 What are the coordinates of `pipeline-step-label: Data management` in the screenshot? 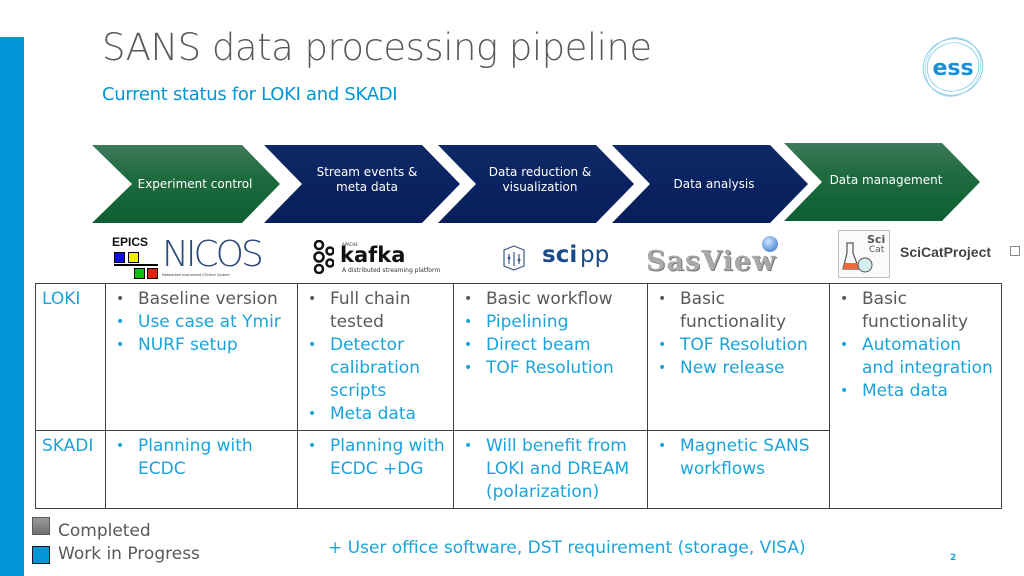 It's located at (886, 179).